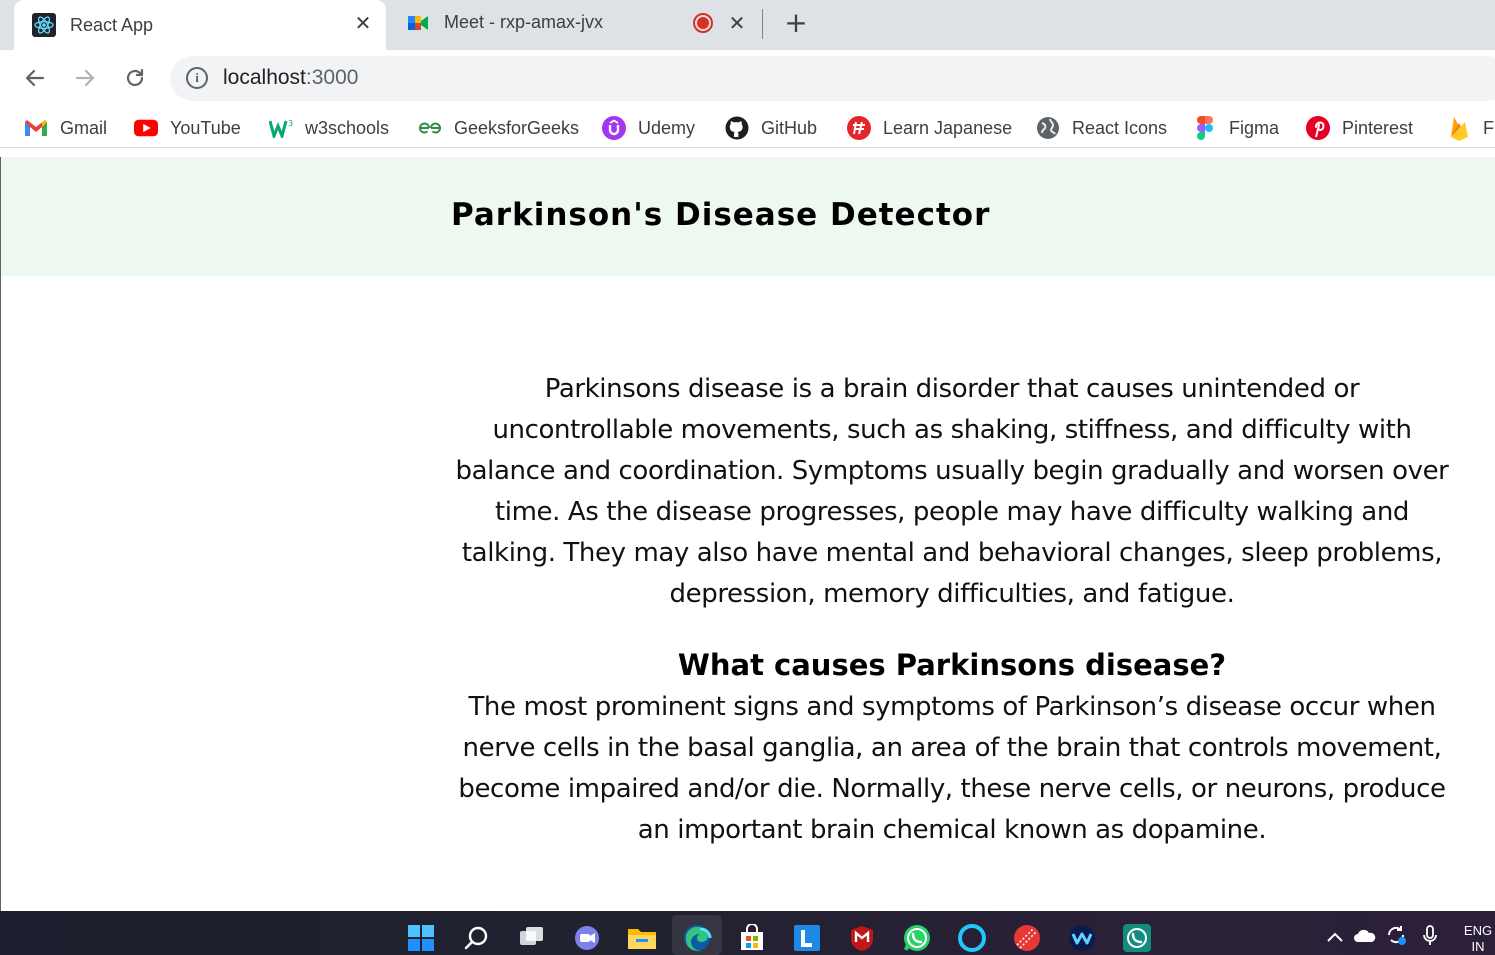 The width and height of the screenshot is (1495, 955). Describe the element at coordinates (1459, 128) in the screenshot. I see `firebase-icon` at that location.